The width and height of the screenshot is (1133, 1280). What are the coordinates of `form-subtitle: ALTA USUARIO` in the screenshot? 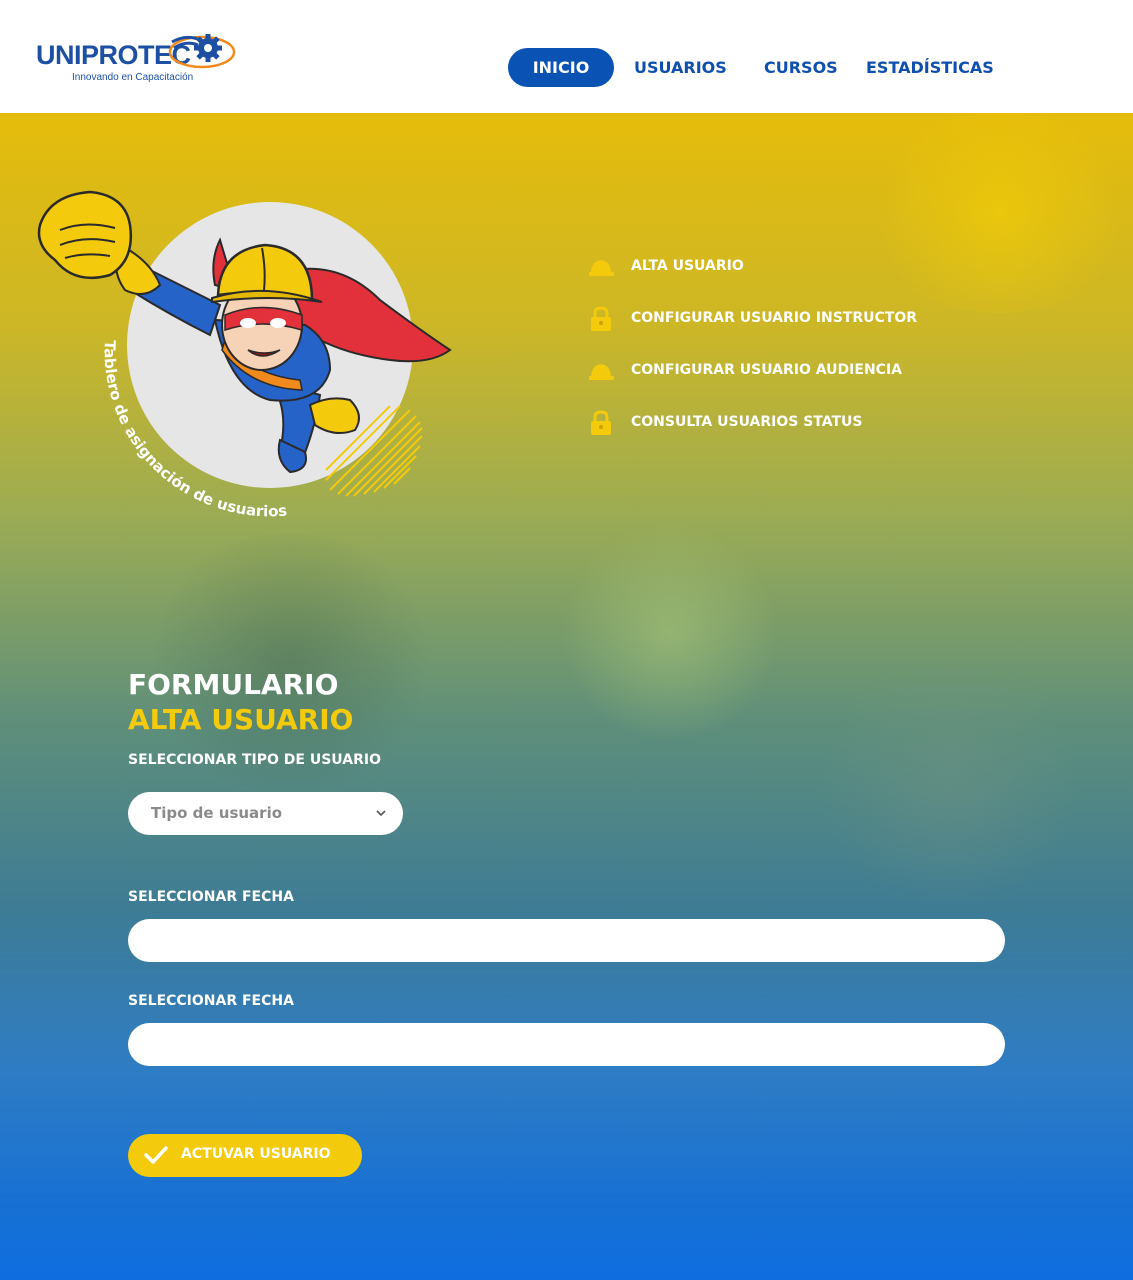 It's located at (241, 719).